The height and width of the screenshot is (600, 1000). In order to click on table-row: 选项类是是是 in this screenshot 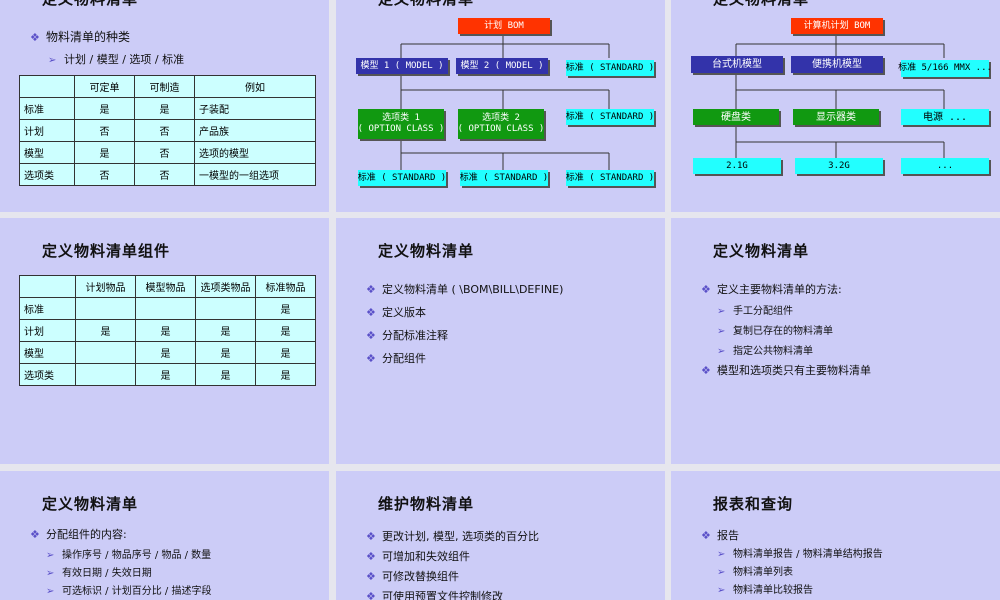, I will do `click(167, 374)`.